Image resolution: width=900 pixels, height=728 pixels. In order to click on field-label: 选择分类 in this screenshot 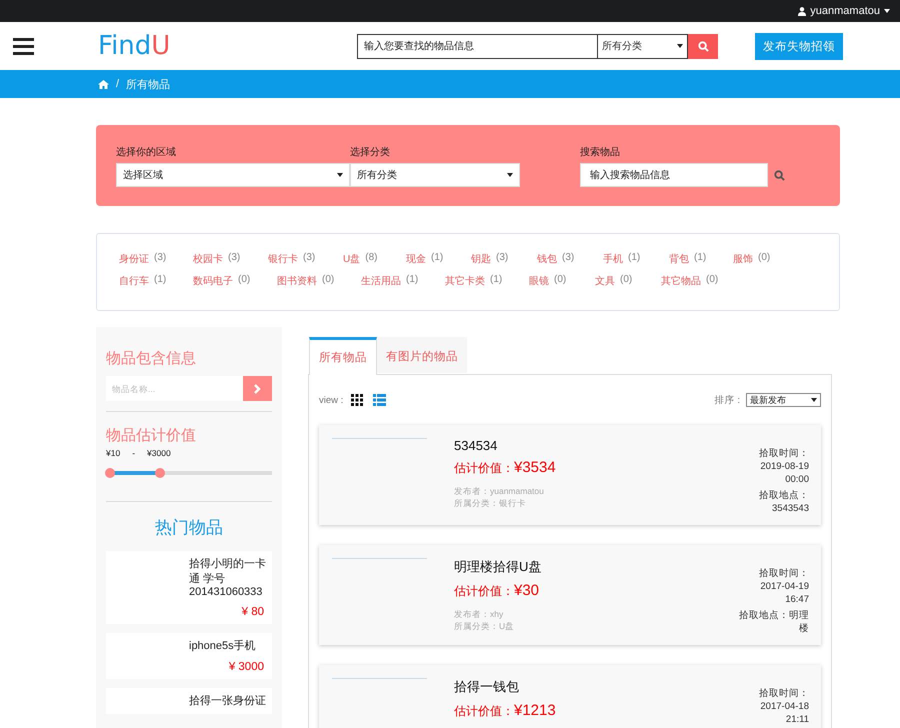, I will do `click(370, 152)`.